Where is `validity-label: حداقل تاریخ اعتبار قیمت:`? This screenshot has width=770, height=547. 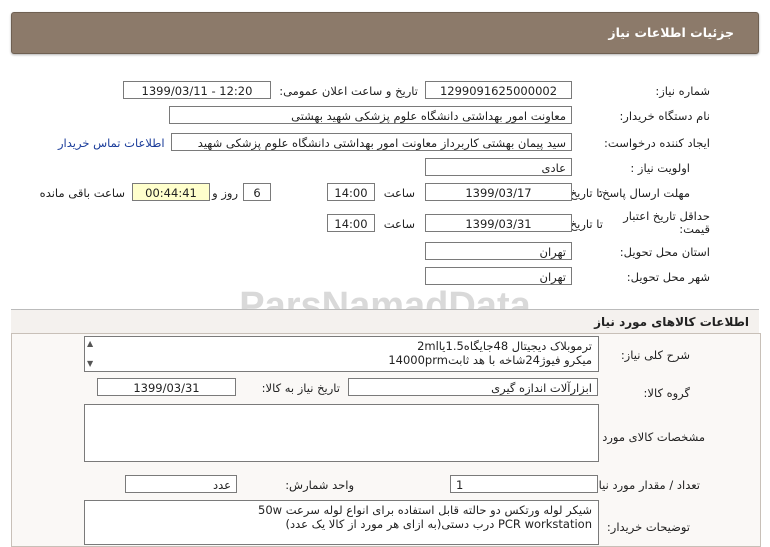
validity-label: حداقل تاریخ اعتبار قیمت: is located at coordinates (666, 222).